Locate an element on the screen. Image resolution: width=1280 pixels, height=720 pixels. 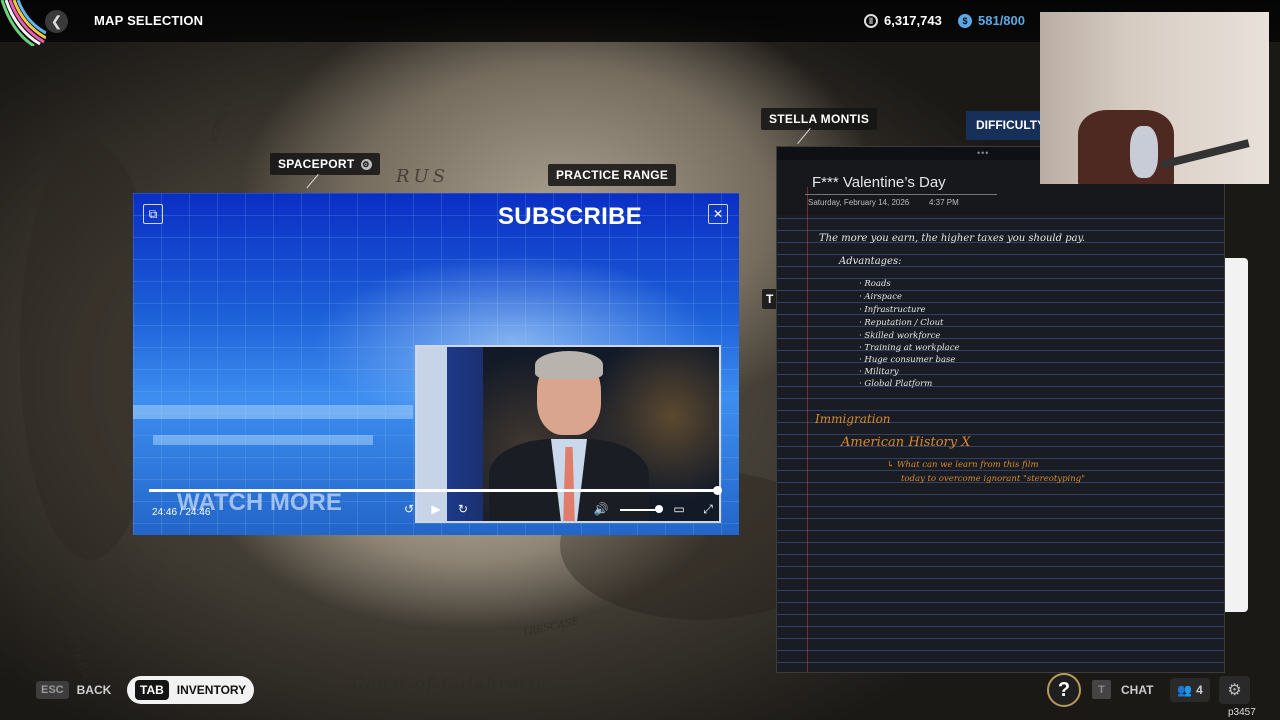
volume-button: 🔊 is located at coordinates (601, 509).